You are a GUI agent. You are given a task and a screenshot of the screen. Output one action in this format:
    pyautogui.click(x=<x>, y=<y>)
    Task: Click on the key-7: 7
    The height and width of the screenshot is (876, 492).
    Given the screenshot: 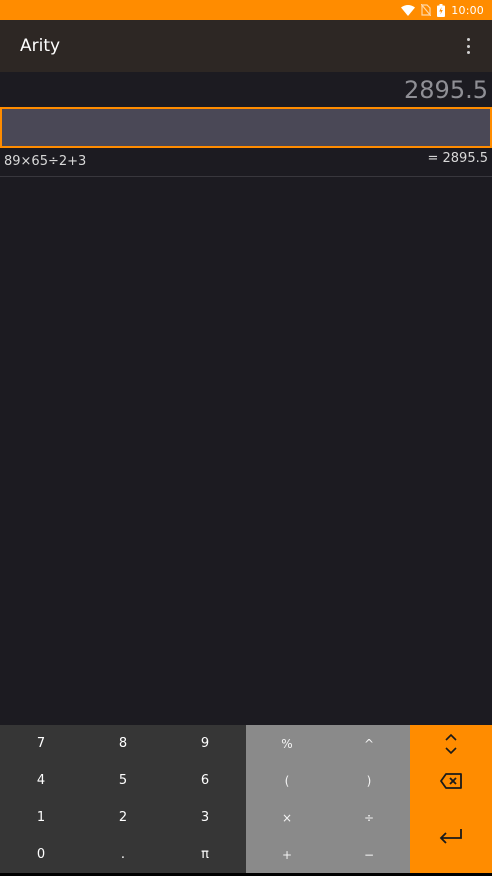 What is the action you would take?
    pyautogui.click(x=41, y=743)
    